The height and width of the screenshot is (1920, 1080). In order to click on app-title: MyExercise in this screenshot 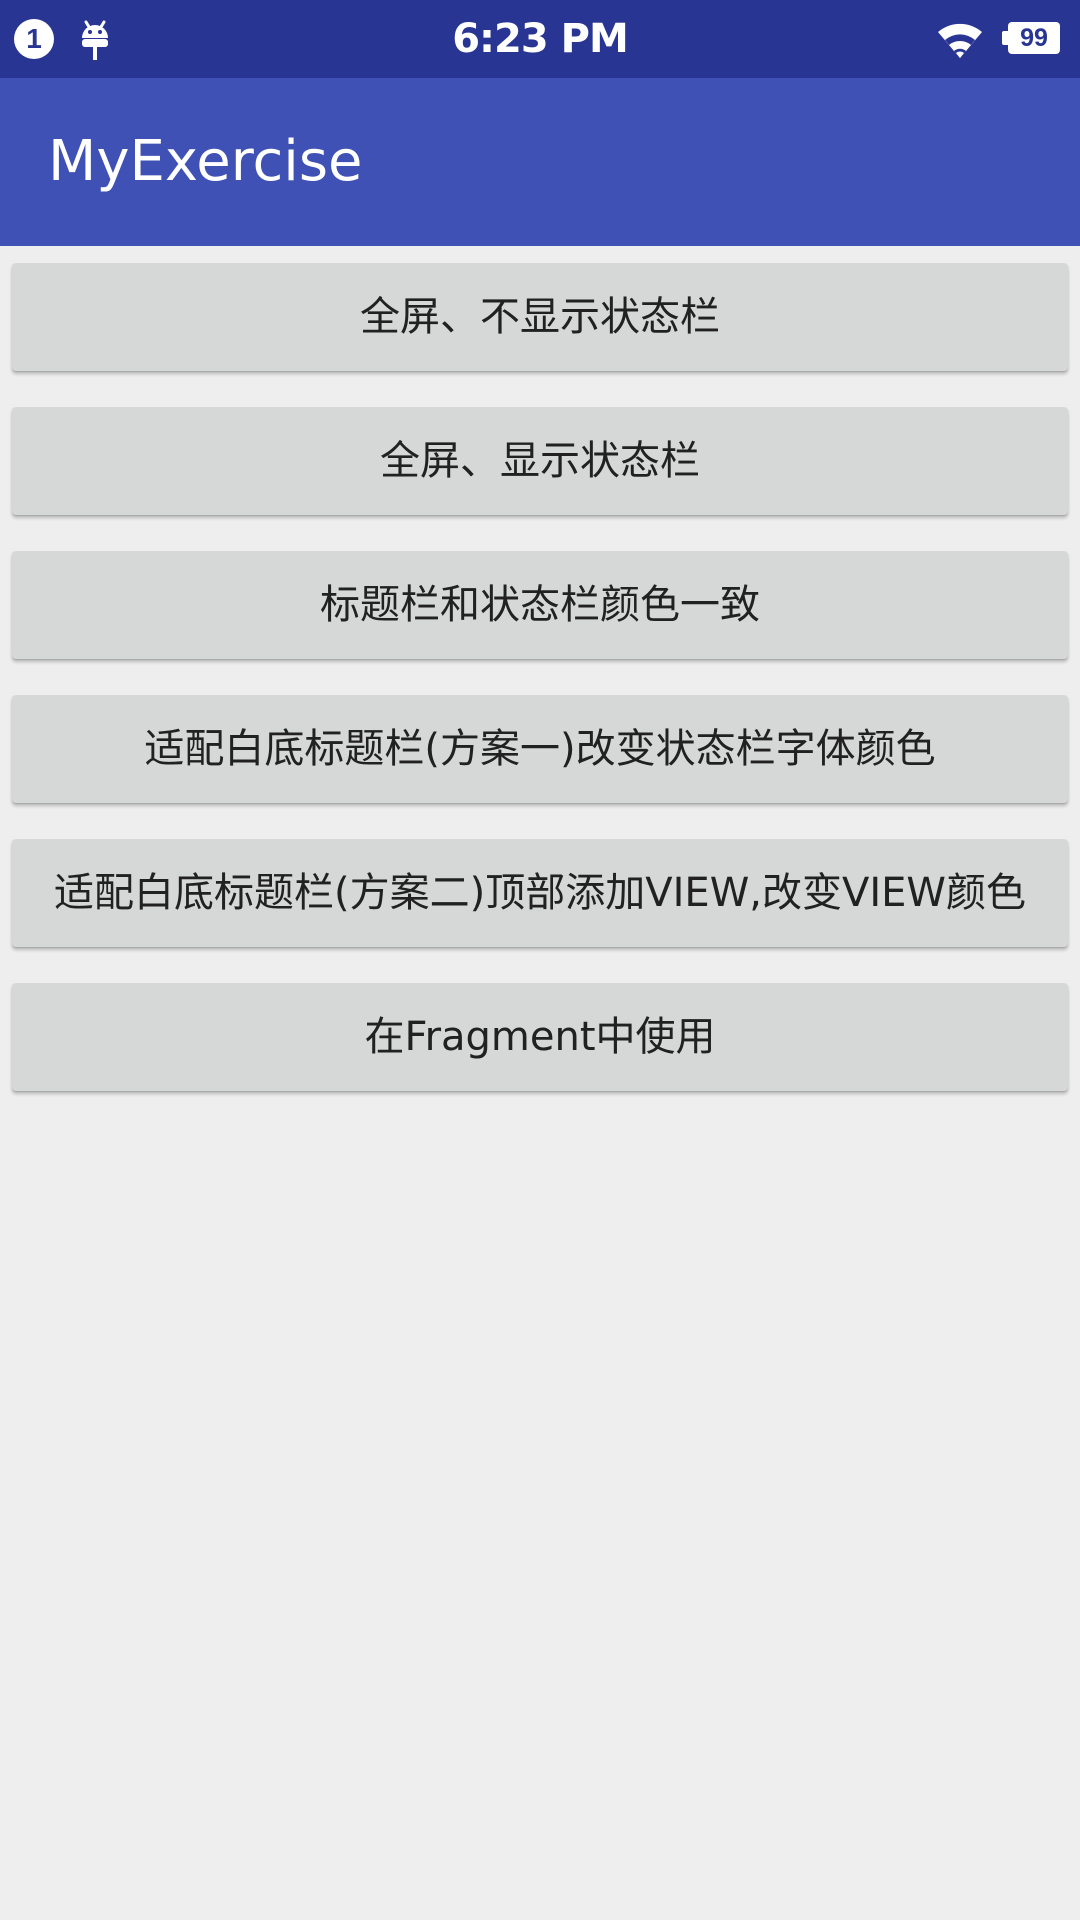, I will do `click(205, 161)`.